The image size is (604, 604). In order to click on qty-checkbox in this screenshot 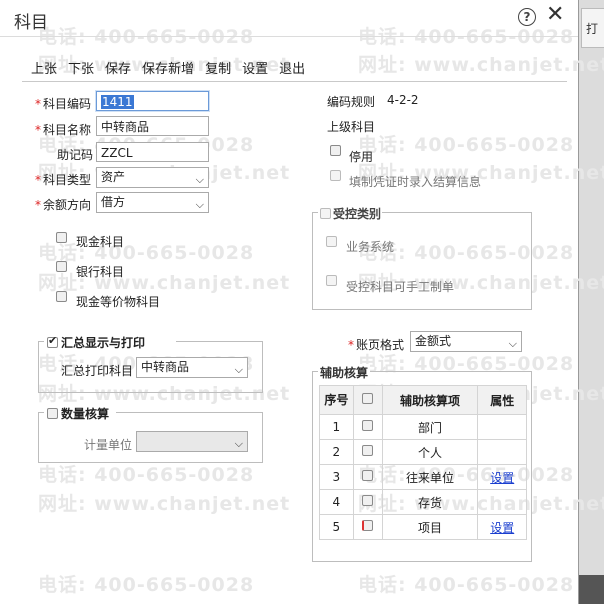, I will do `click(52, 413)`.